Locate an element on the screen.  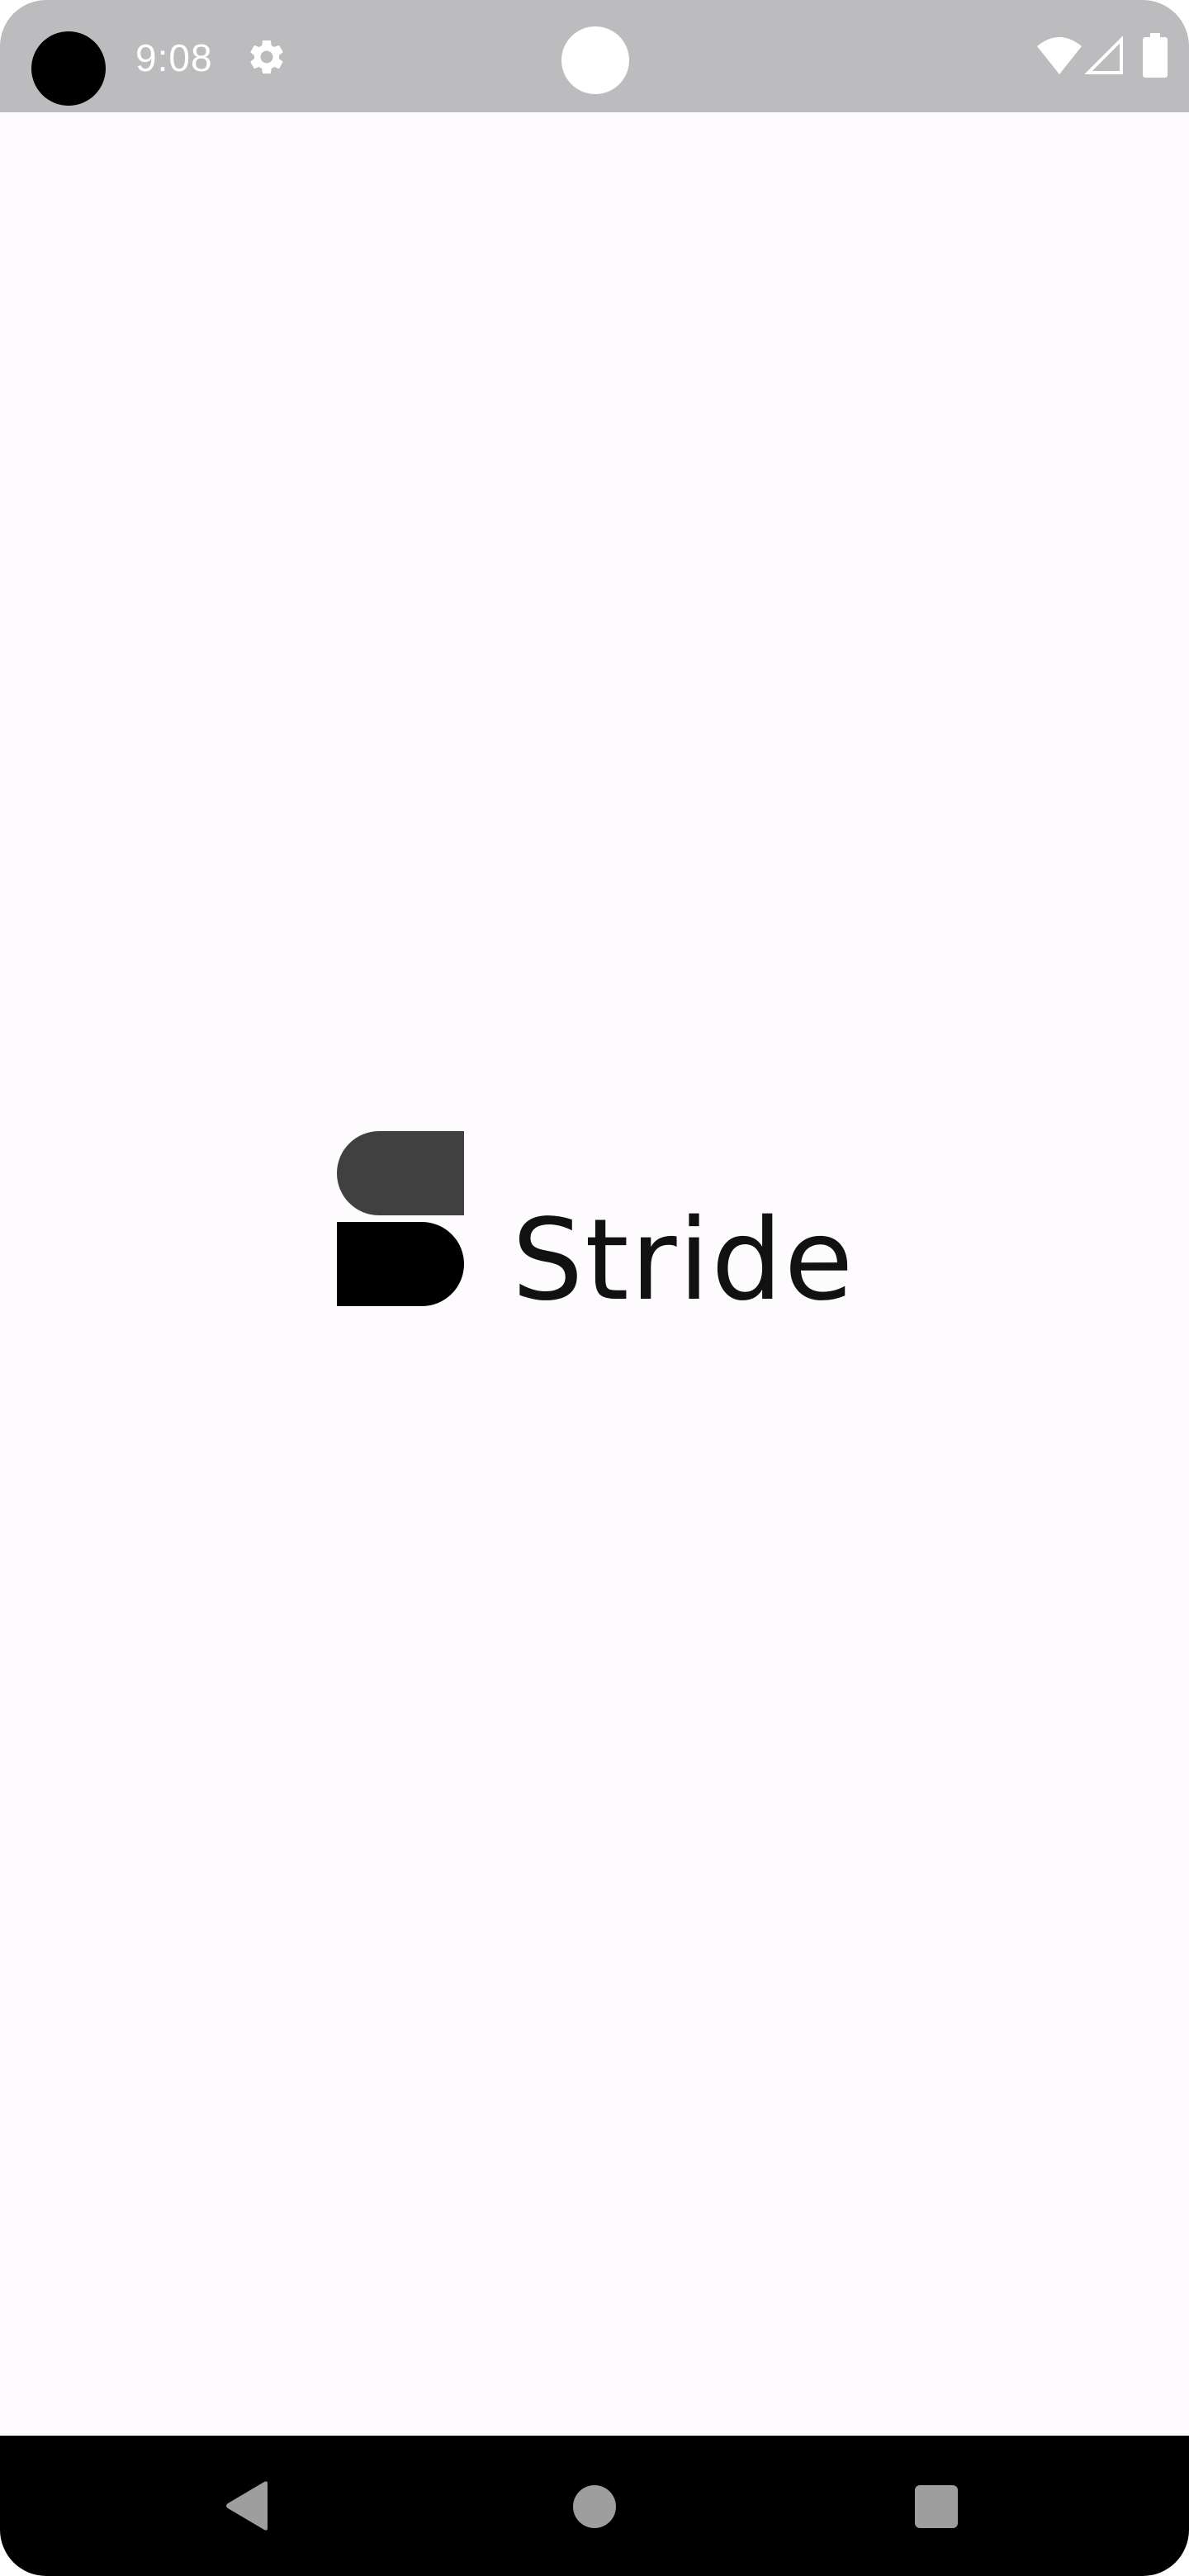
signal-icon is located at coordinates (1104, 55).